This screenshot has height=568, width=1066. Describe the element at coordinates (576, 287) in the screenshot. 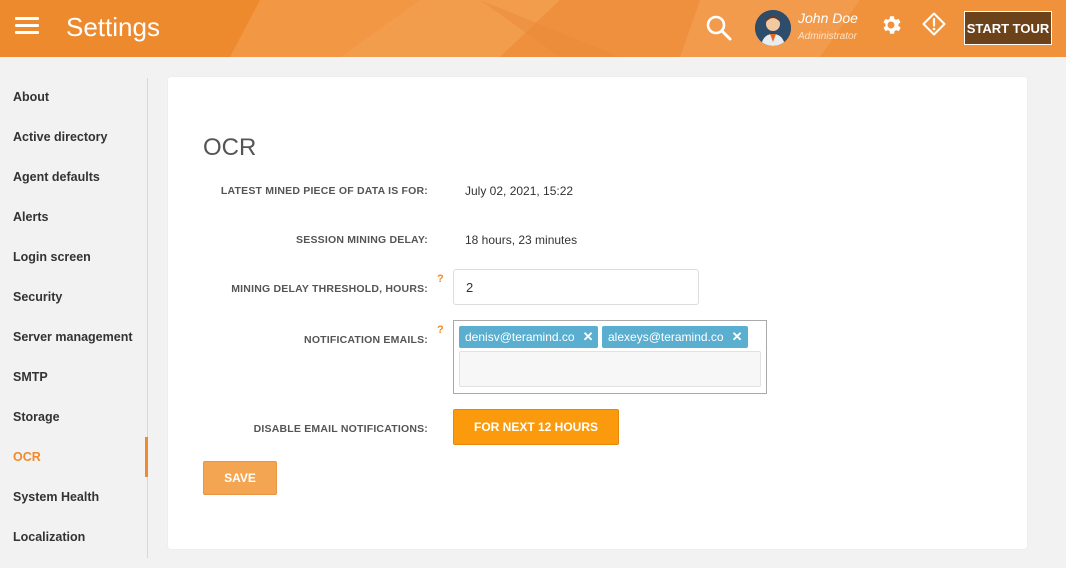

I see `threshold-input` at that location.